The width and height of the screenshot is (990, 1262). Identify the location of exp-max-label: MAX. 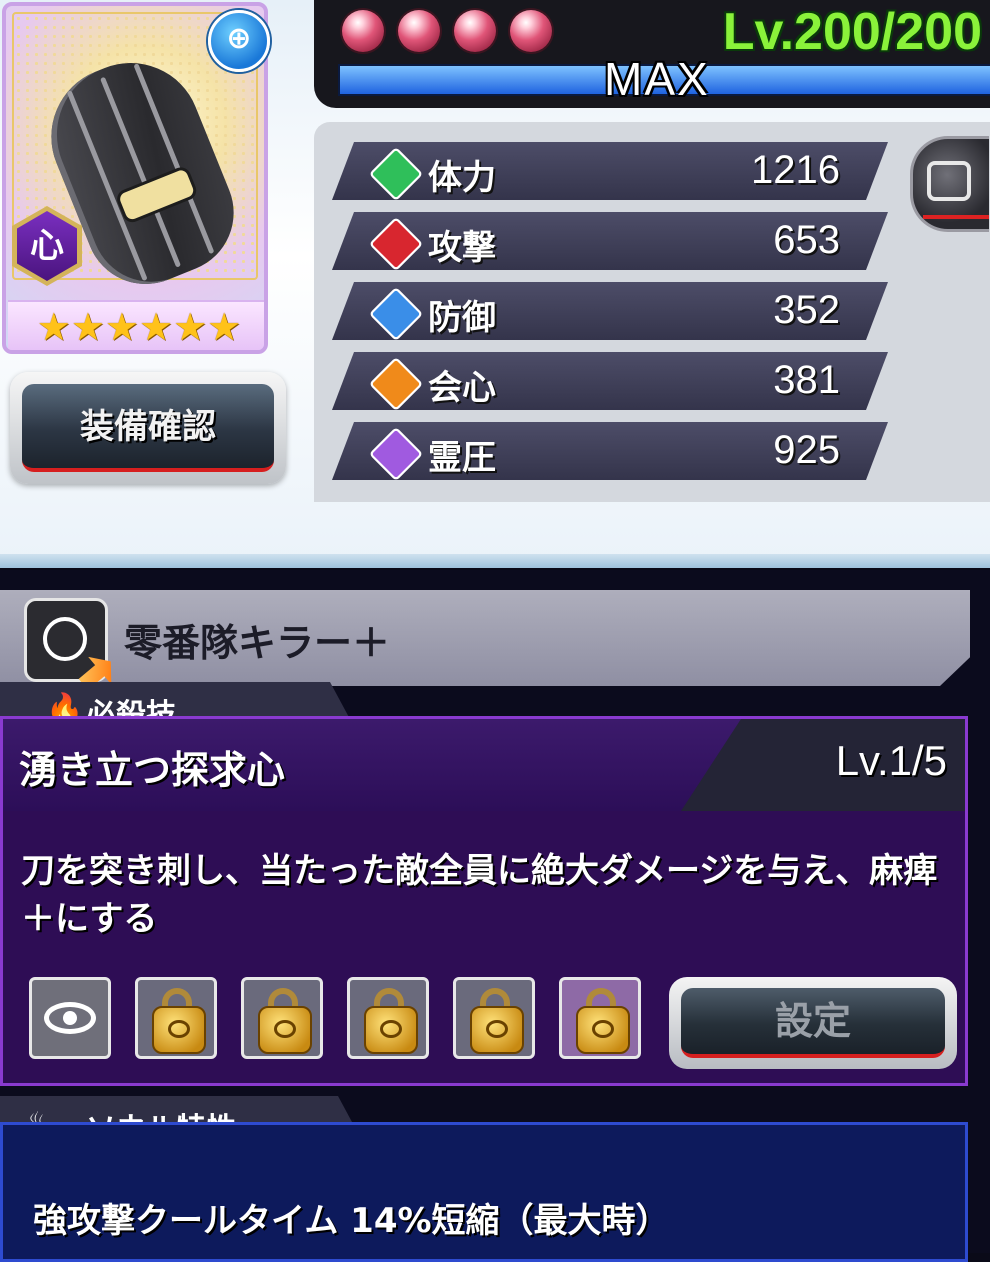
(657, 79).